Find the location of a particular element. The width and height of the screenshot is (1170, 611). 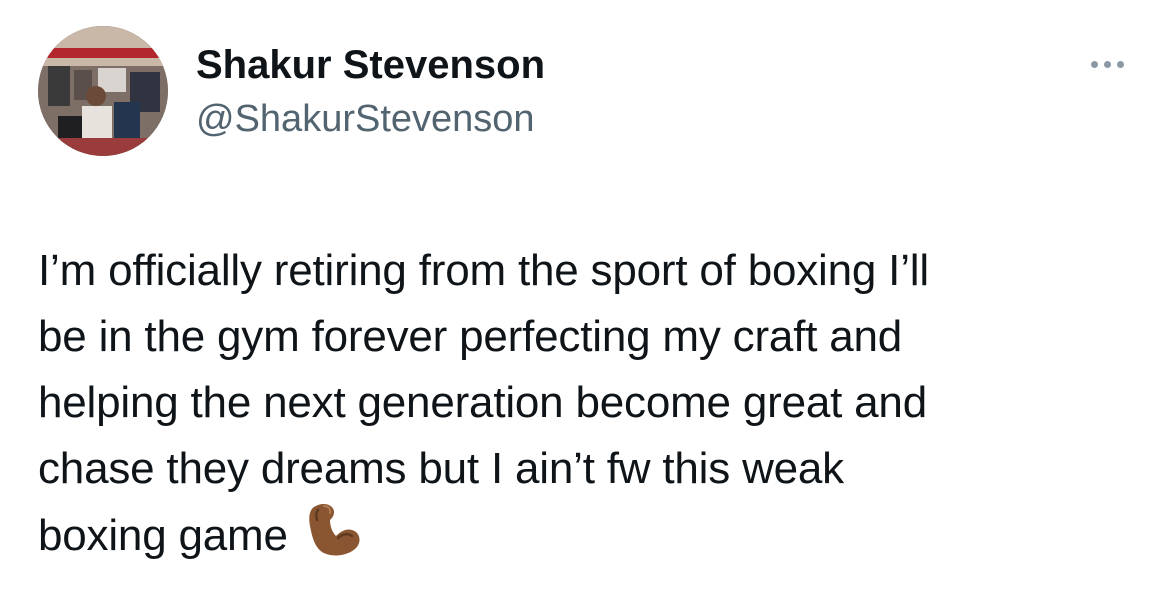

author-block: Shakur Stevenson @ShakurStevenson is located at coordinates (370, 92).